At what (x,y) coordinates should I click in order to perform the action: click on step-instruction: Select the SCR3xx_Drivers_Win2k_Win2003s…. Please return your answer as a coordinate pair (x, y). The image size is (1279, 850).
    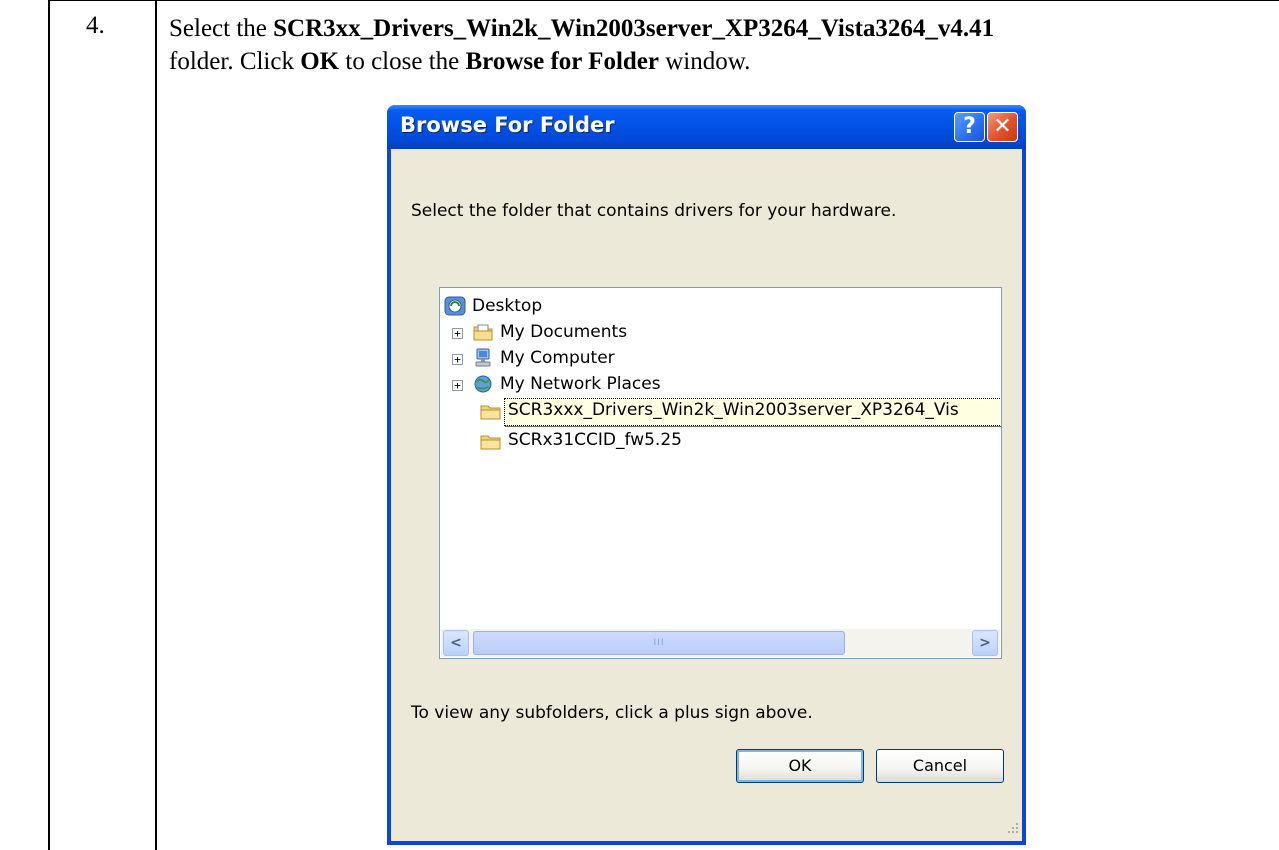
    Looking at the image, I should click on (719, 45).